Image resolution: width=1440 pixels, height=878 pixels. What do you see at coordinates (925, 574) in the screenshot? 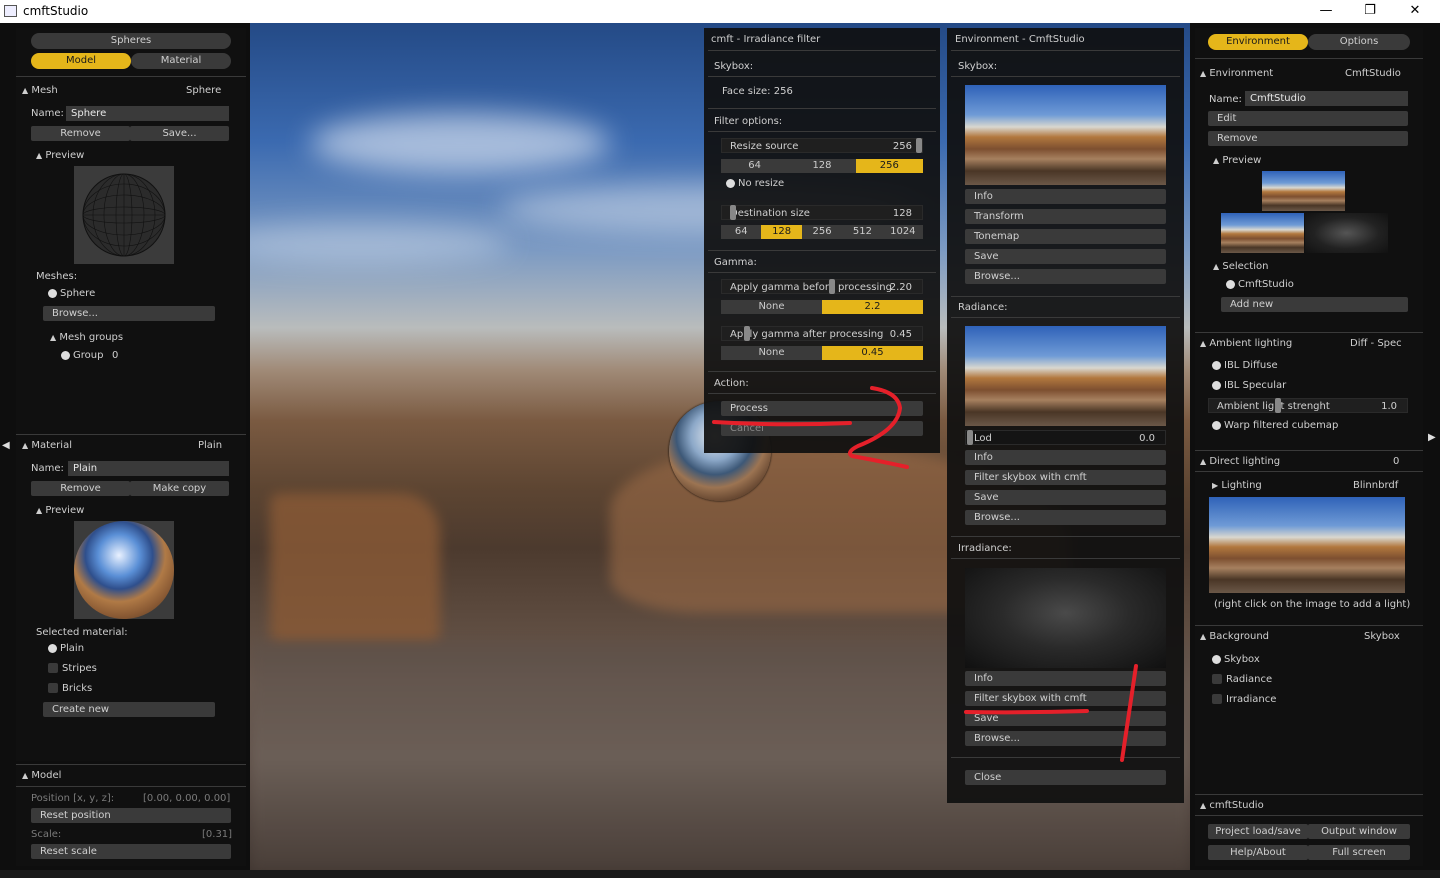
I see `red-annotation-overlay` at bounding box center [925, 574].